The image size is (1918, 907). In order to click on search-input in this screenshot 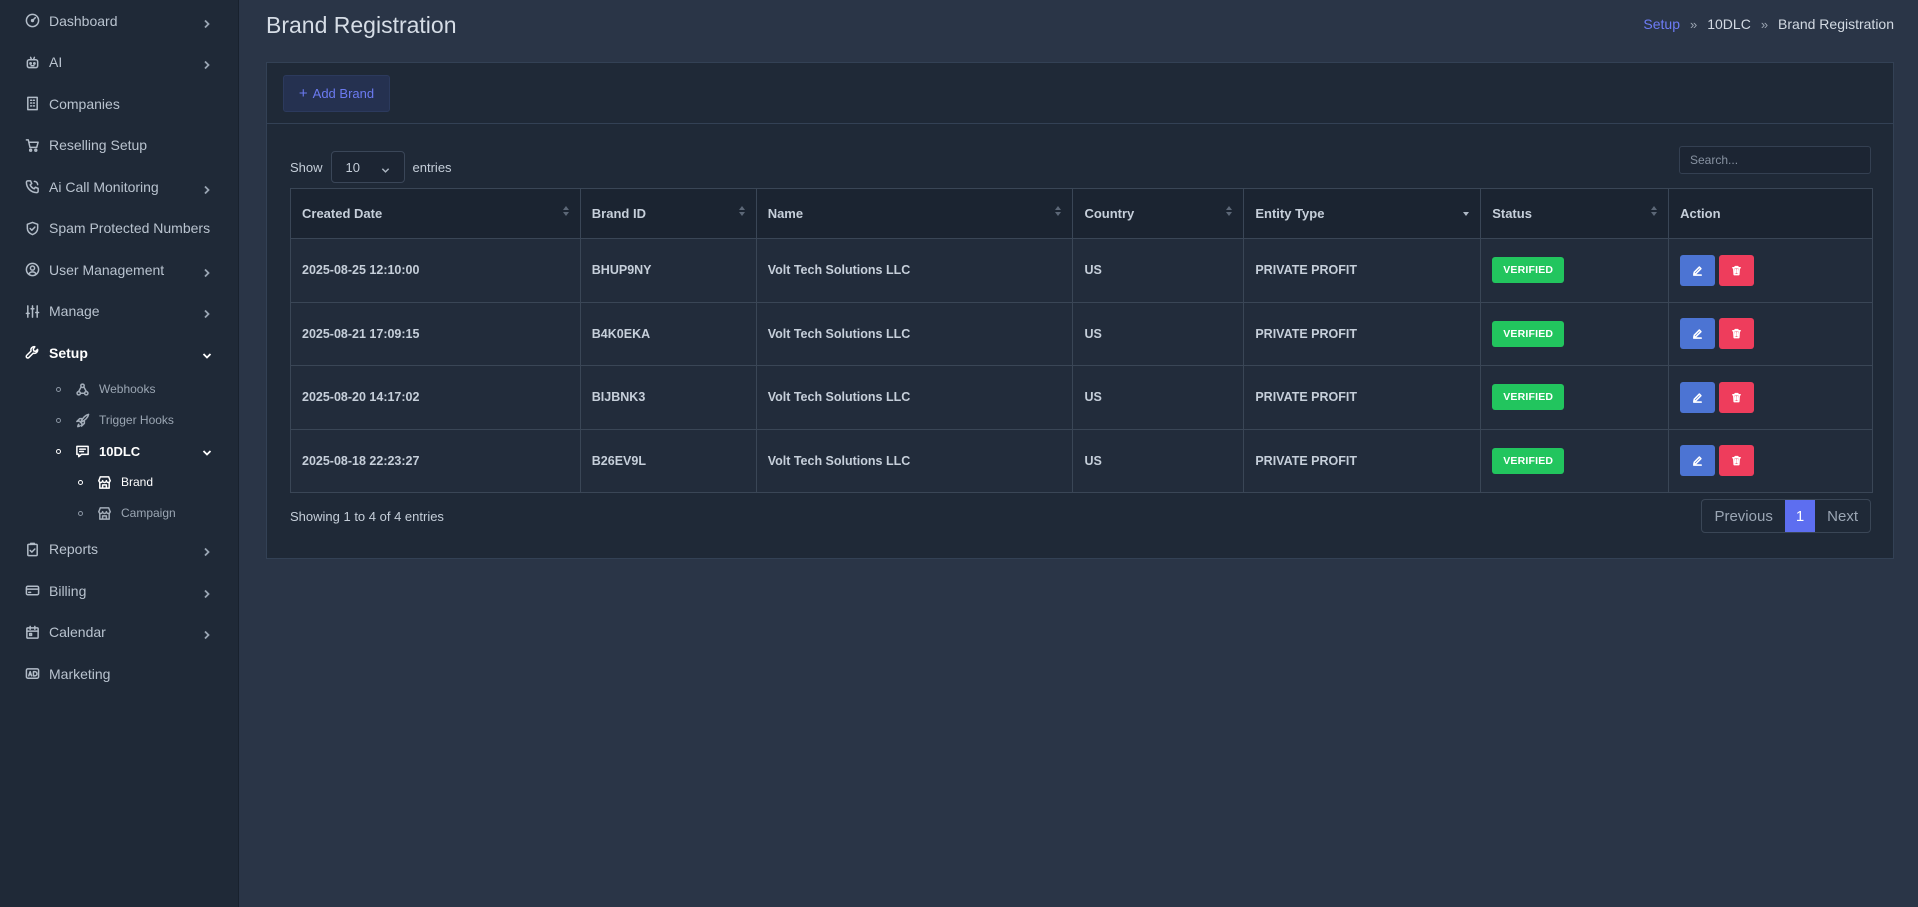, I will do `click(1775, 160)`.